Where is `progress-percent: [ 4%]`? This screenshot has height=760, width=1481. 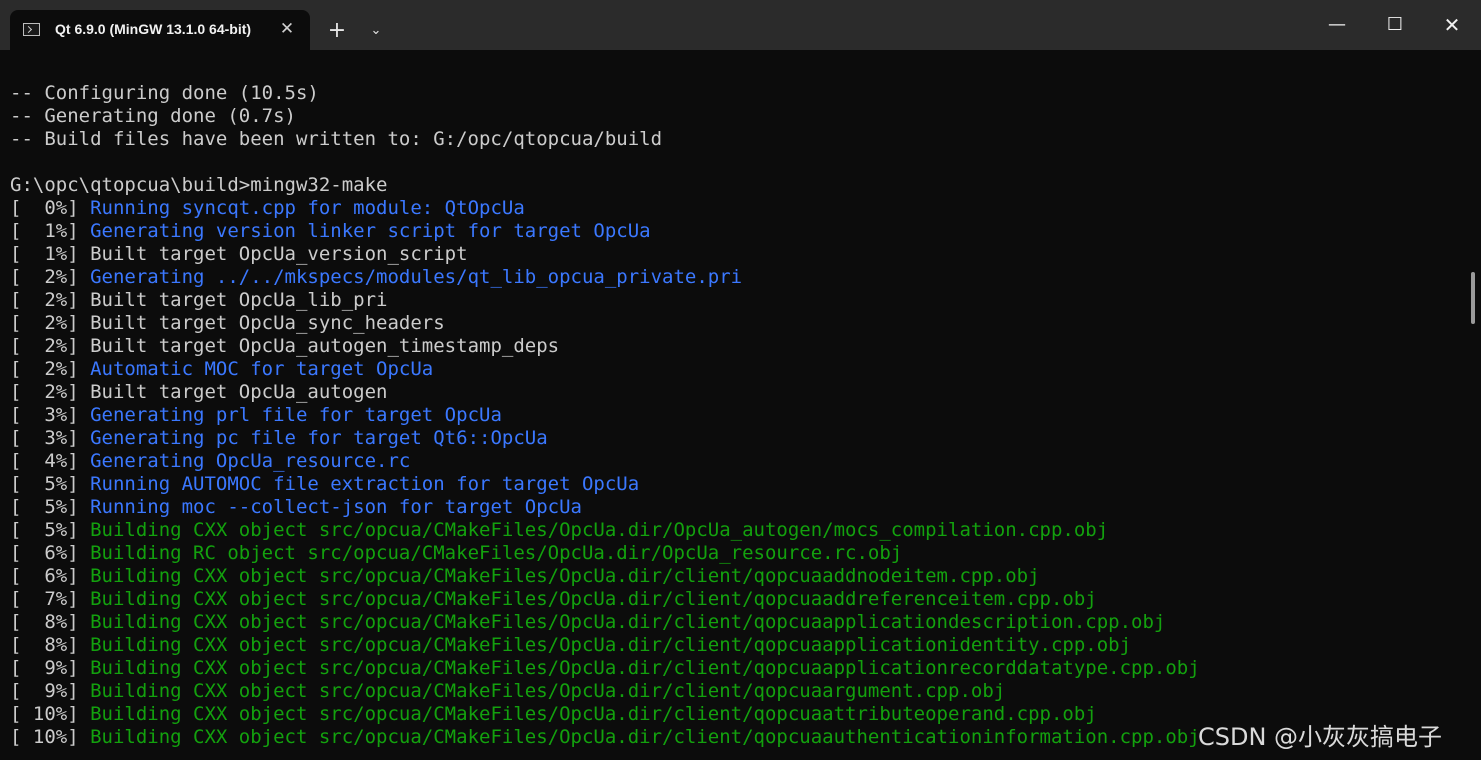 progress-percent: [ 4%] is located at coordinates (50, 461).